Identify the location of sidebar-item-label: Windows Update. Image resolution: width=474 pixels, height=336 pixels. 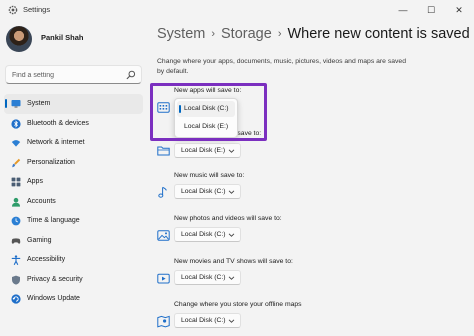
(53, 298).